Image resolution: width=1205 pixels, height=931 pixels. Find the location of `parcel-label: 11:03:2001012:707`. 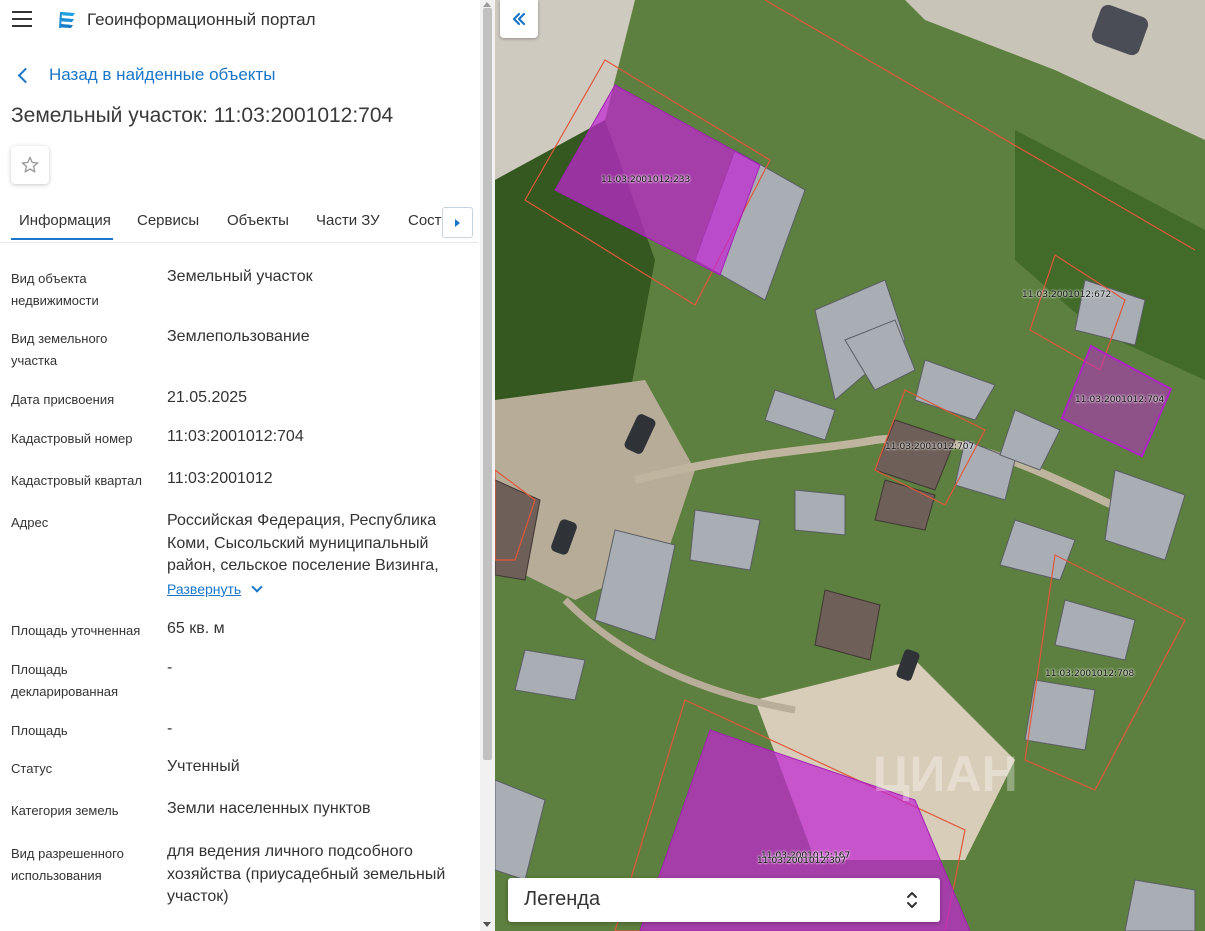

parcel-label: 11:03:2001012:707 is located at coordinates (930, 447).